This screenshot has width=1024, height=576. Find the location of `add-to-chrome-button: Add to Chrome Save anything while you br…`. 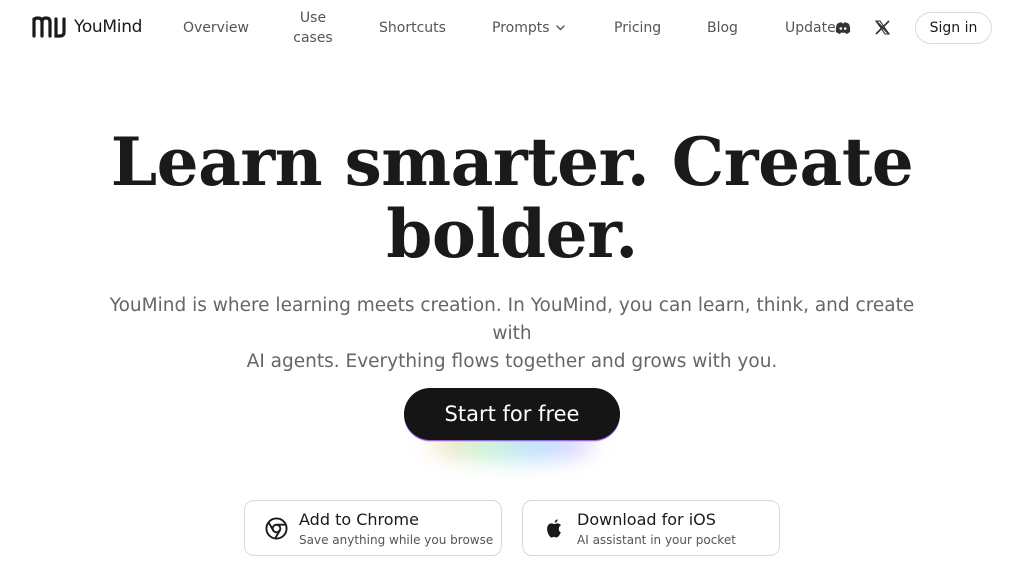

add-to-chrome-button: Add to Chrome Save anything while you br… is located at coordinates (373, 528).